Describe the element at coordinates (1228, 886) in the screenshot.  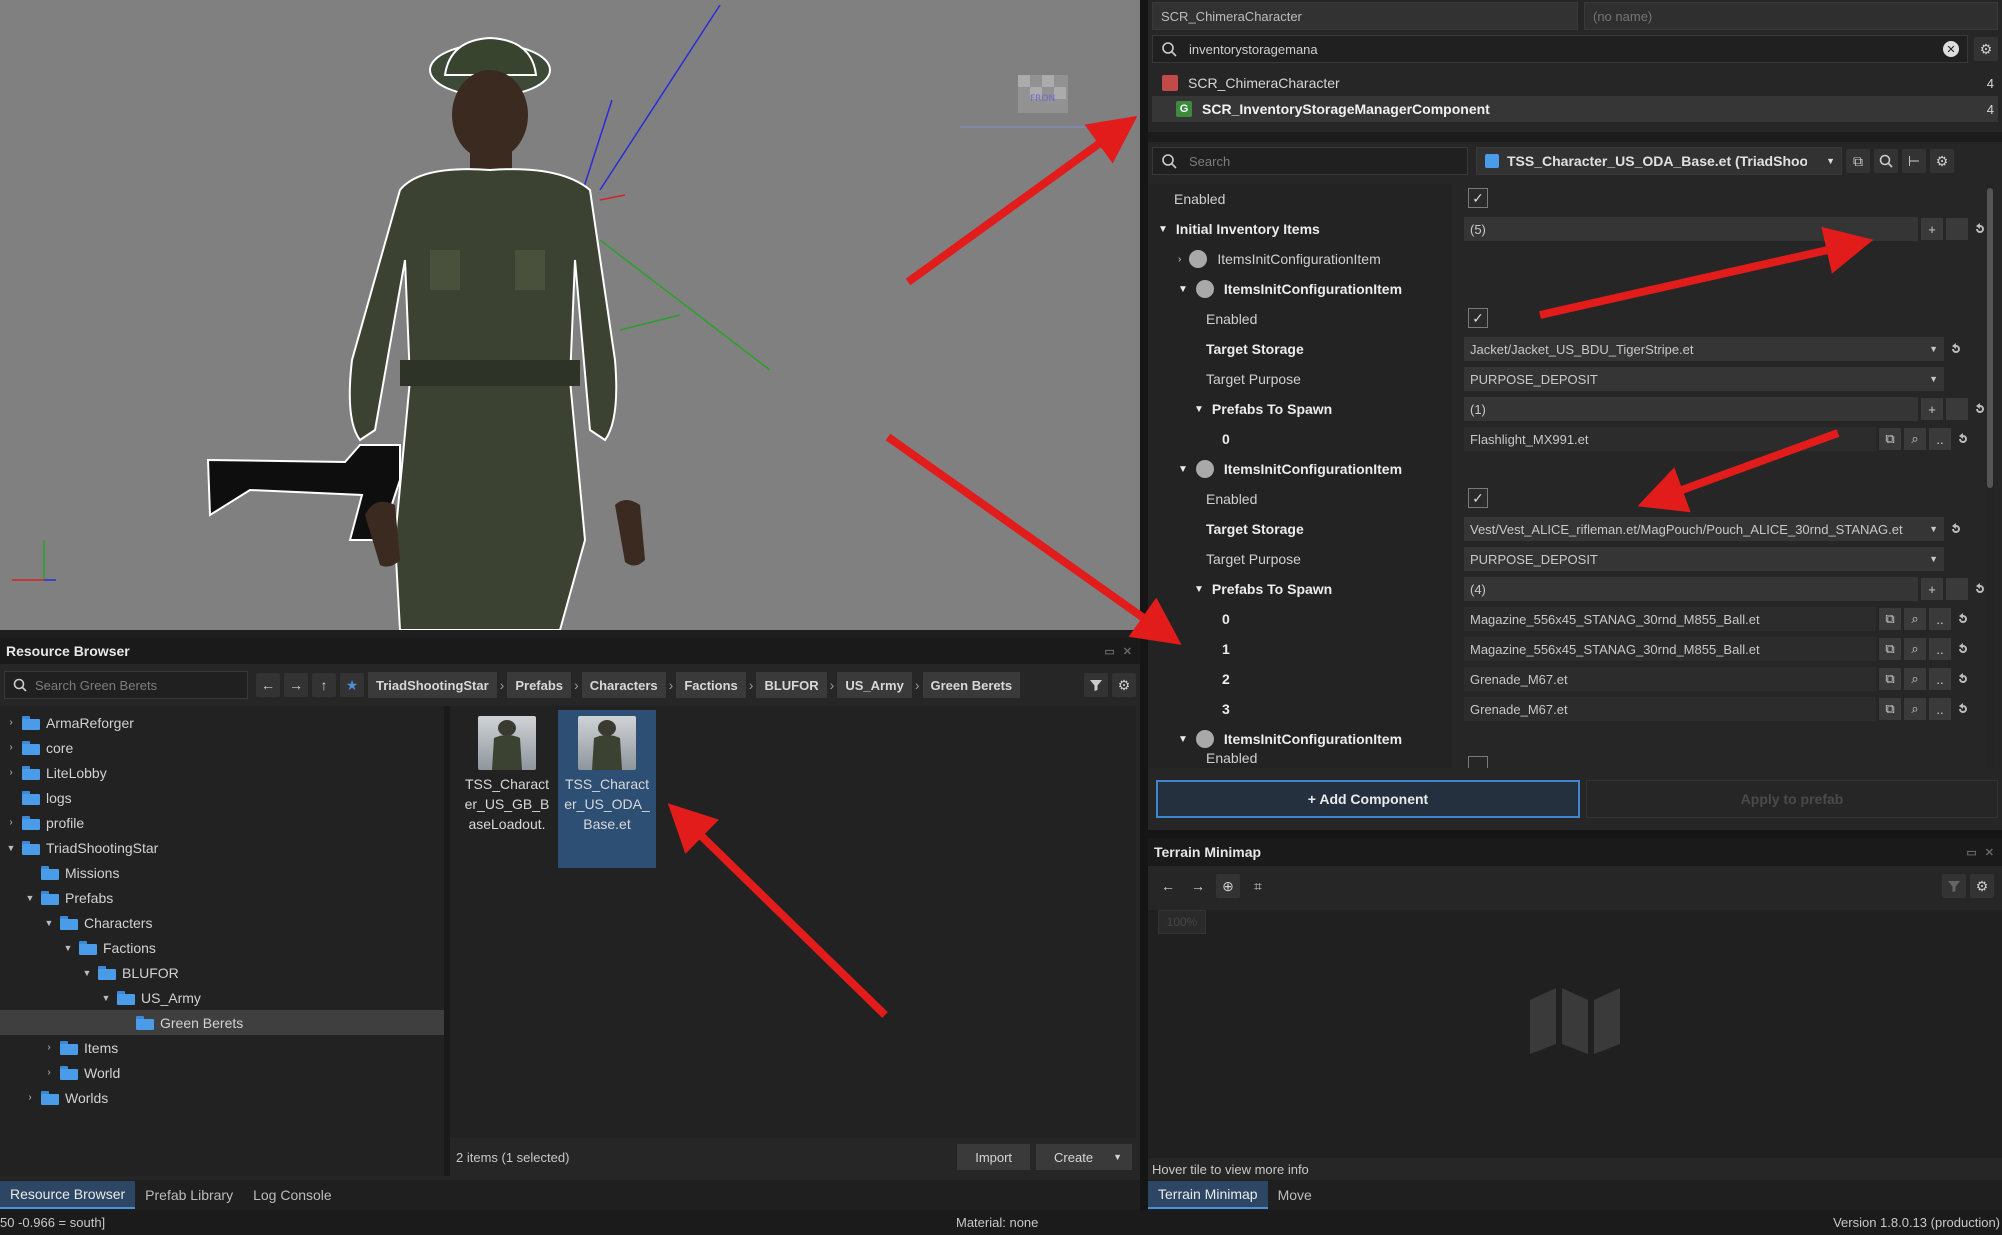
I see `crosshair-icon: ⊕` at that location.